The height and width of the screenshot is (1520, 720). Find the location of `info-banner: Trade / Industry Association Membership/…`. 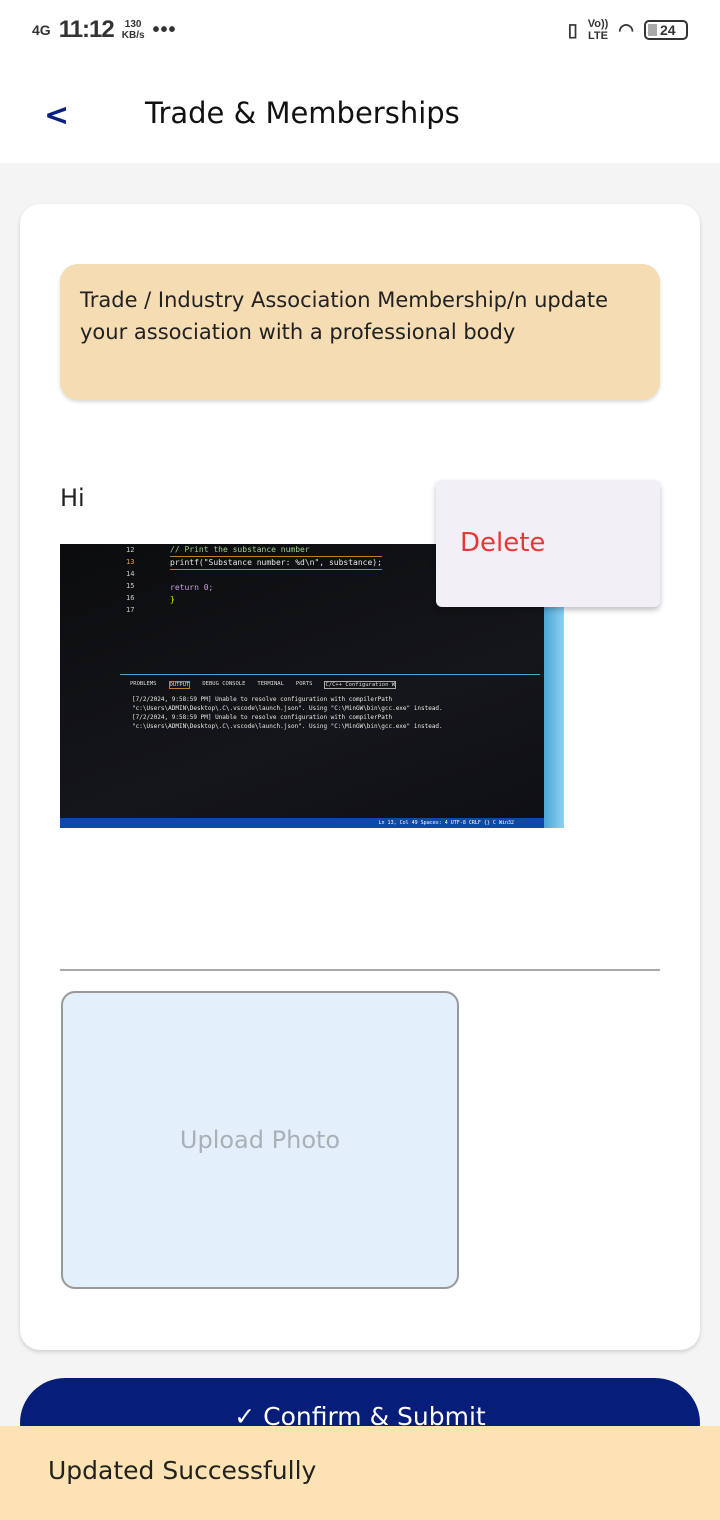

info-banner: Trade / Industry Association Membership/… is located at coordinates (360, 332).